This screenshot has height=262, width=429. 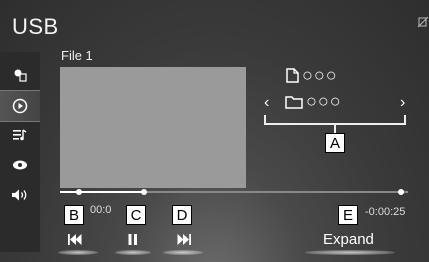 I want to click on progress-end-knob, so click(x=401, y=192).